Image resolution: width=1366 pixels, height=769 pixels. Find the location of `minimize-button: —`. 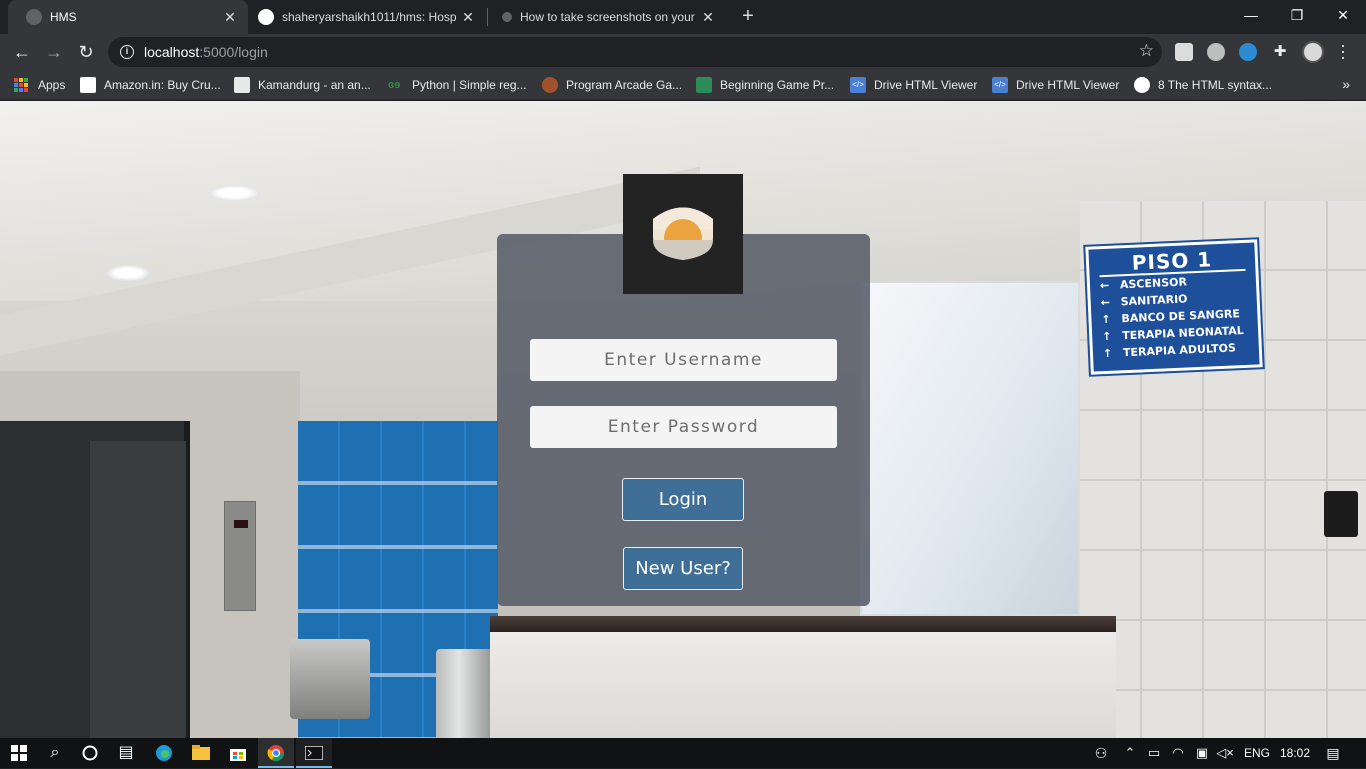

minimize-button: — is located at coordinates (1251, 15).